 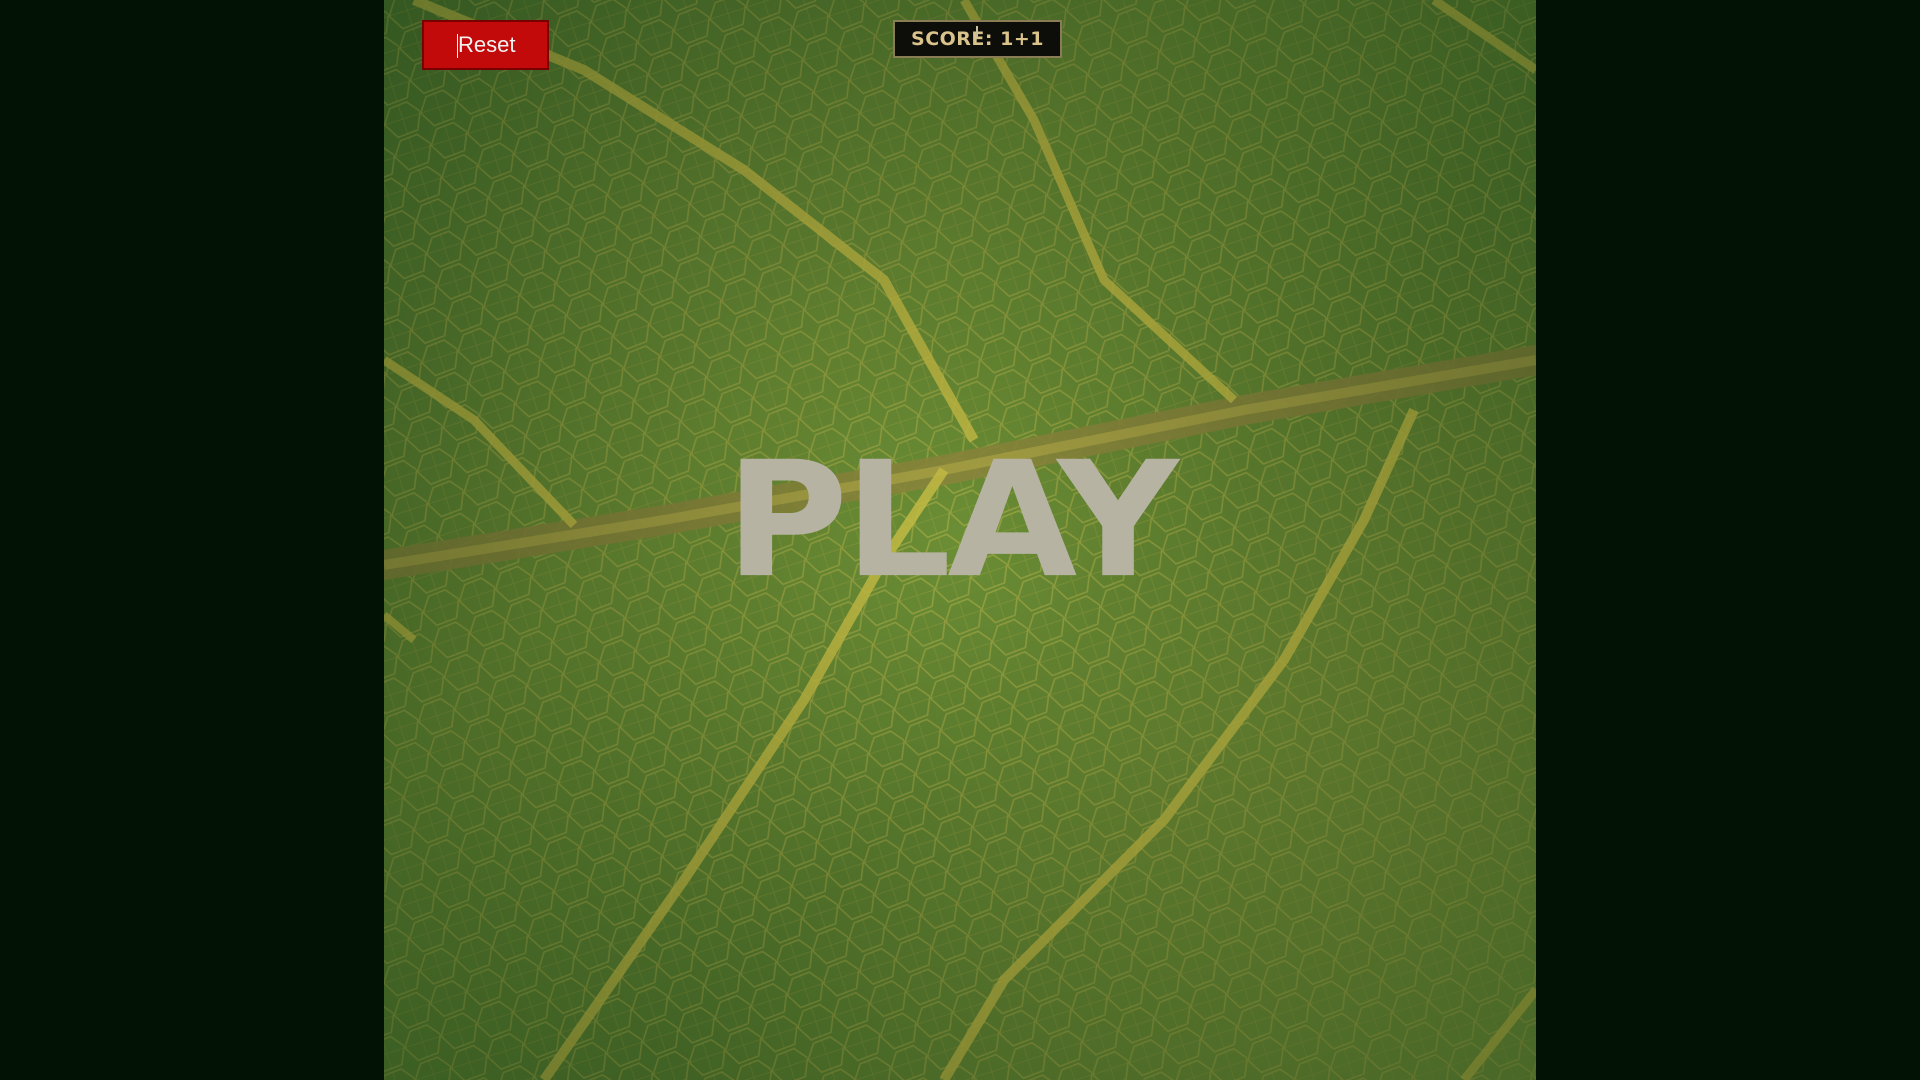 I want to click on reset-button-label: Reset, so click(x=487, y=44).